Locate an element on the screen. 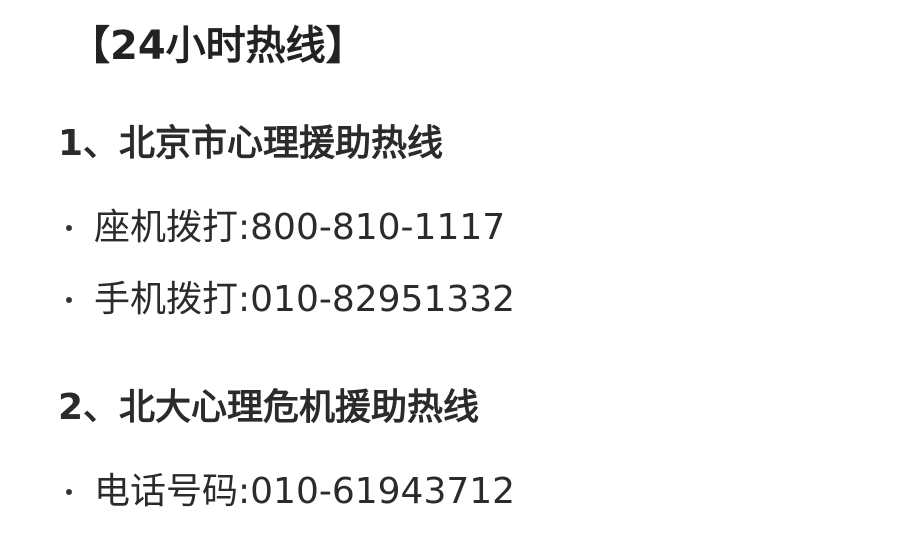 This screenshot has height=552, width=909. list-item-phone: 电话号码:010-61943712 is located at coordinates (288, 491).